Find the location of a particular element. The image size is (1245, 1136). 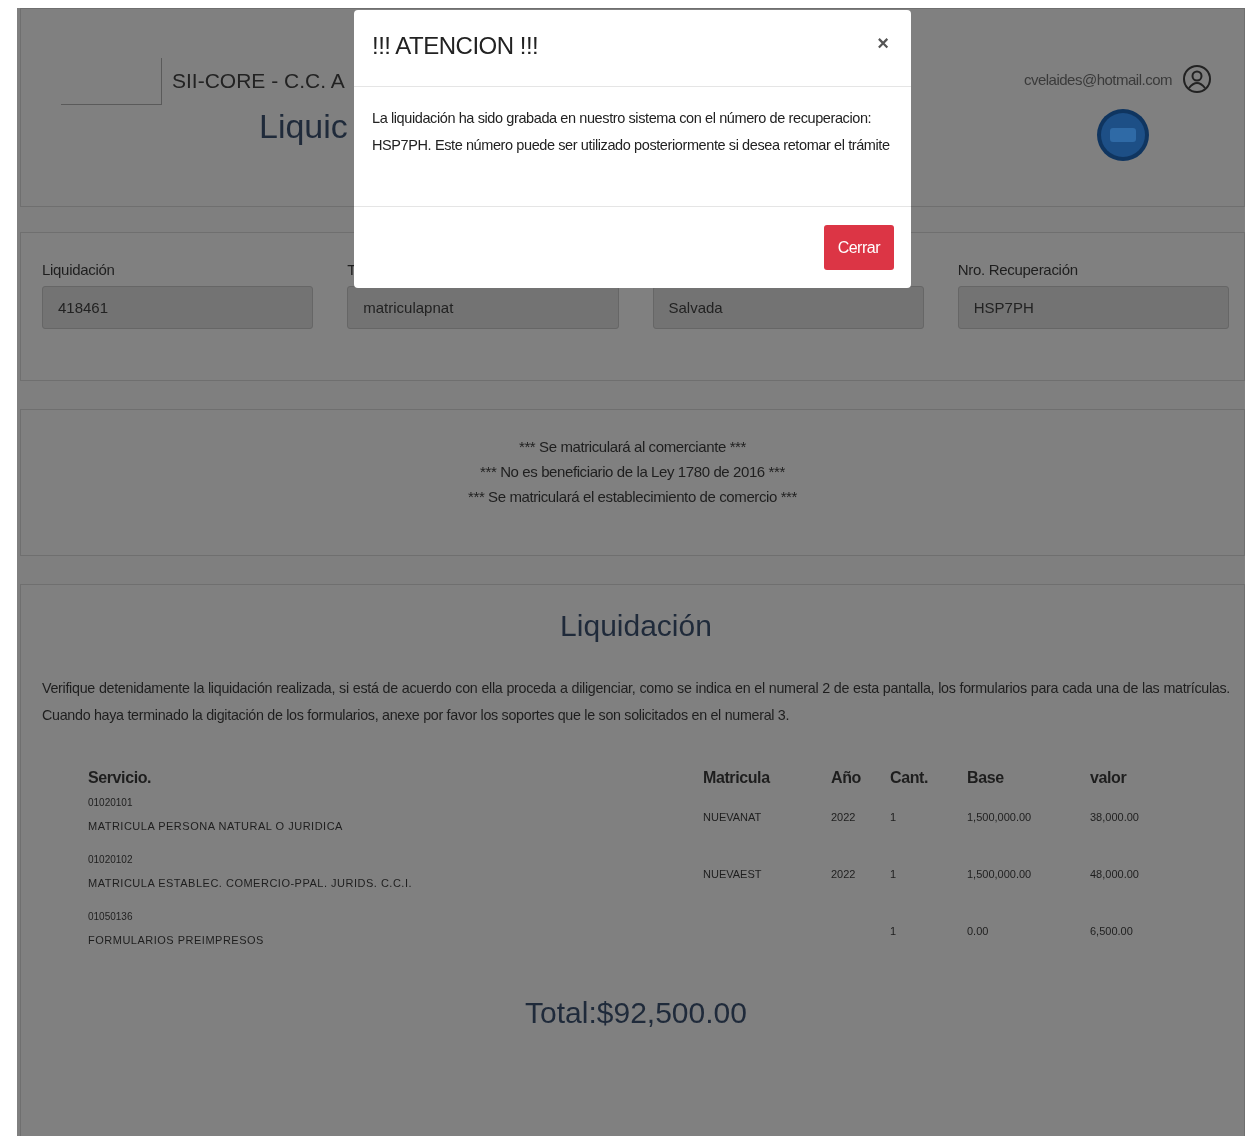

total-amount: Total:$92,500.00 is located at coordinates (636, 1013).